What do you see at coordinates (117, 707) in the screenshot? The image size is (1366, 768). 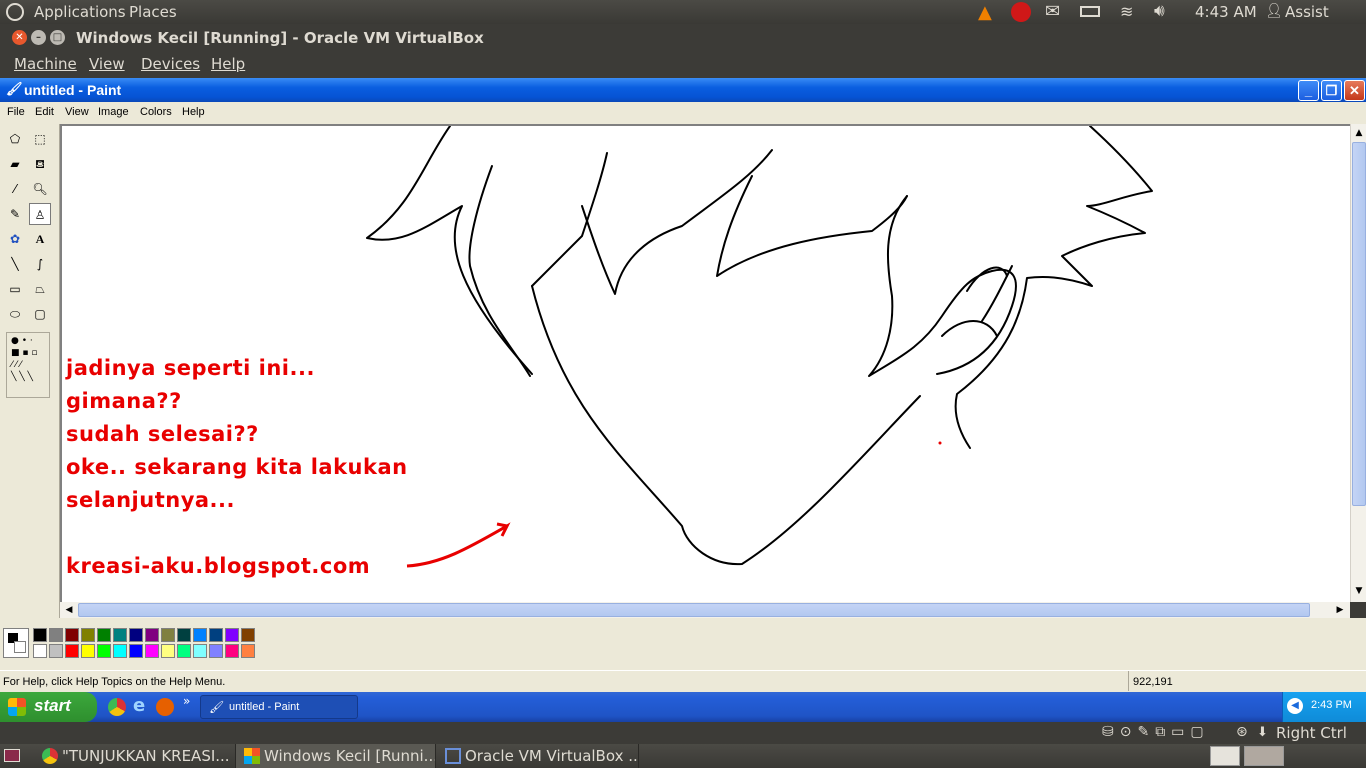 I see `chrome-icon` at bounding box center [117, 707].